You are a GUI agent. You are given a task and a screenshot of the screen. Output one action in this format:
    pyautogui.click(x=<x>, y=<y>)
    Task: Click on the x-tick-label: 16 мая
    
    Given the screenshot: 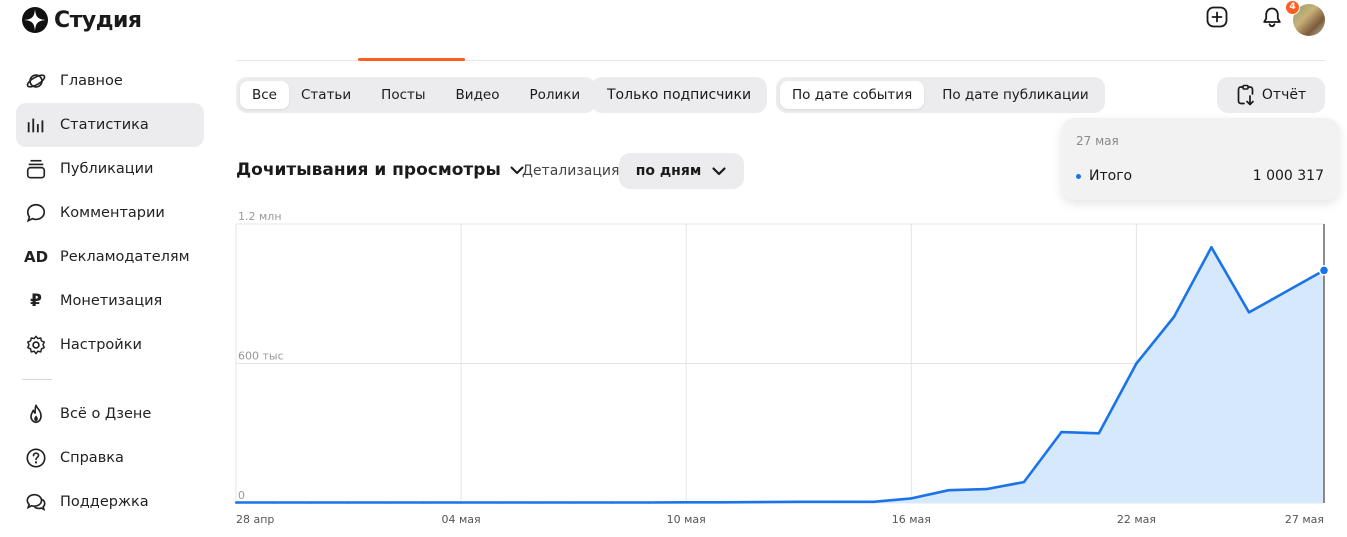 What is the action you would take?
    pyautogui.click(x=911, y=519)
    